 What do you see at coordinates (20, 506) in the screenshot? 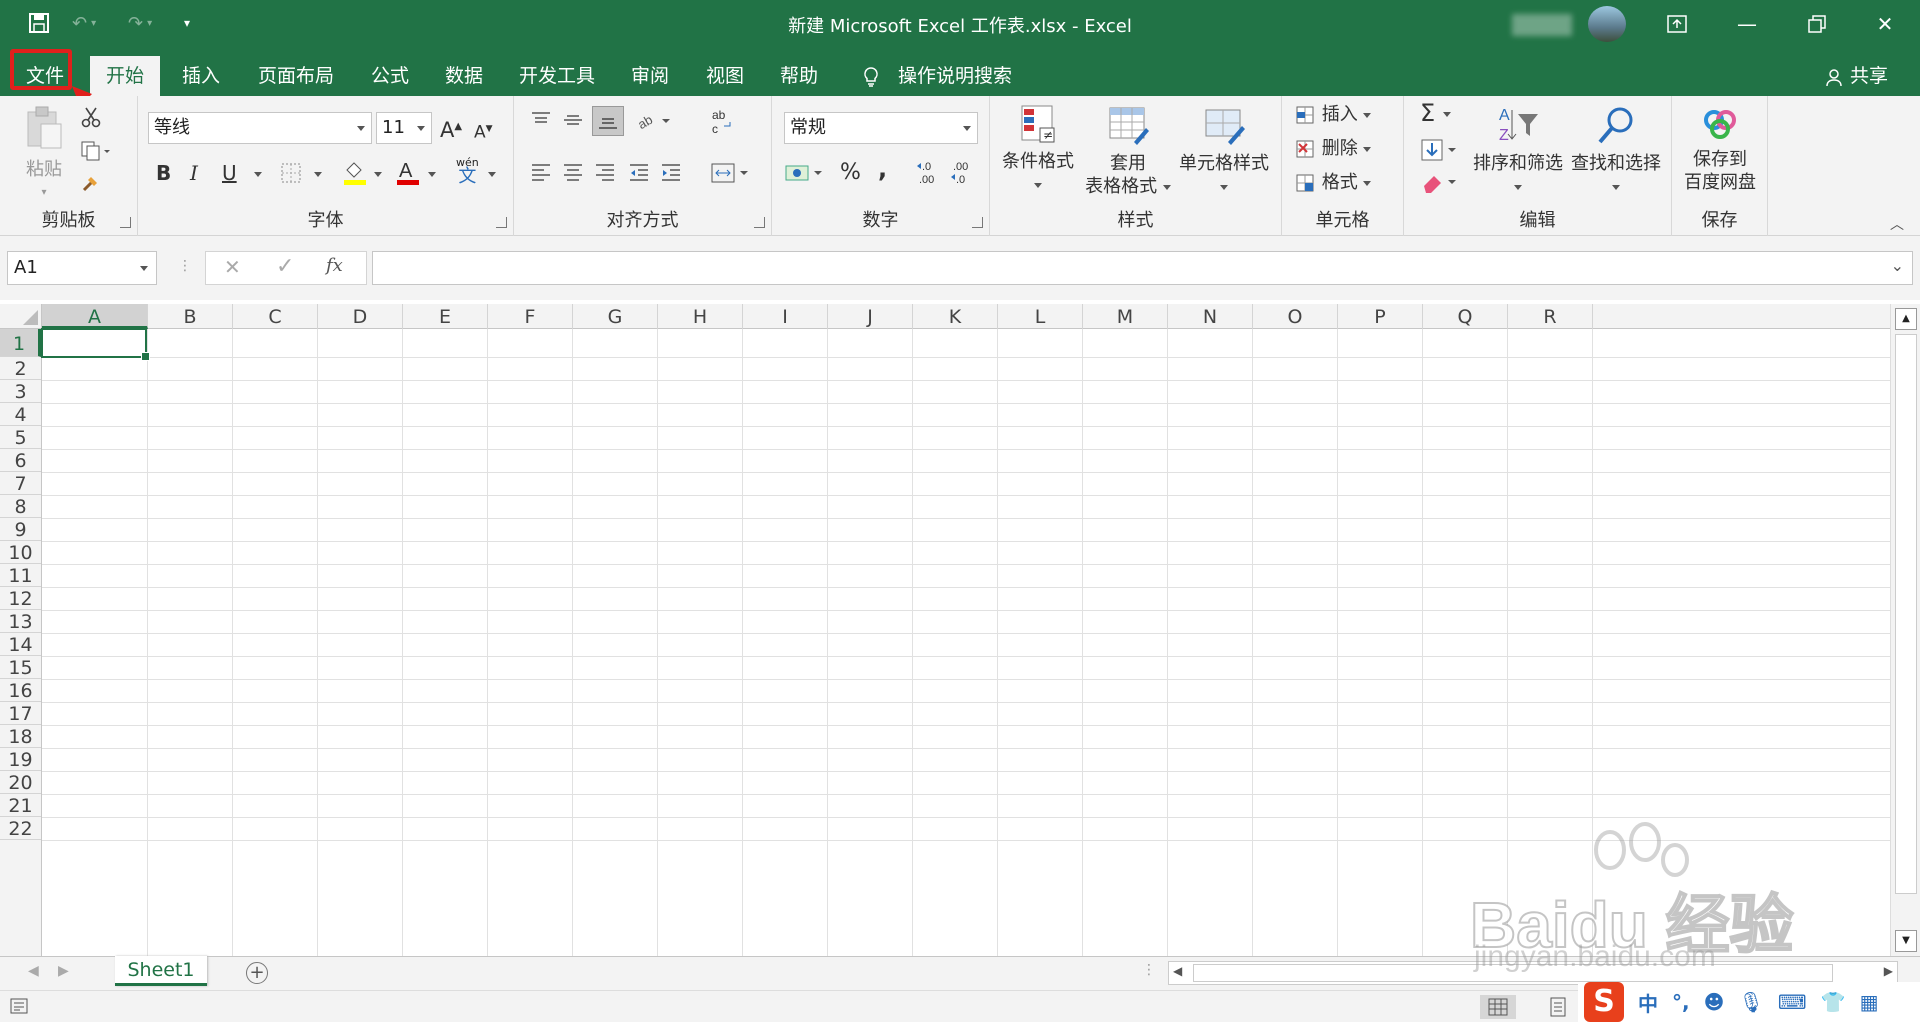
I see `row-header: 8` at bounding box center [20, 506].